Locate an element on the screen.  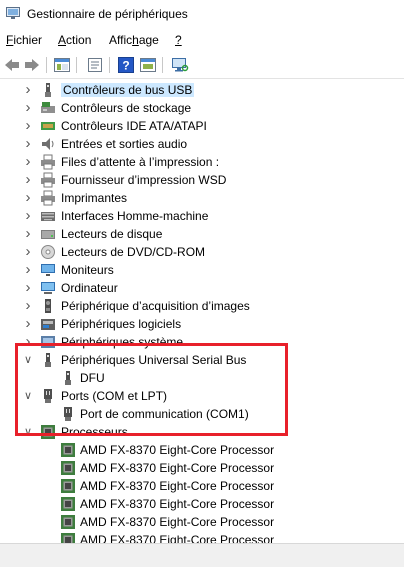
tree-item-label: Lecteurs de DVD/CD-ROM is located at coordinates (133, 252).